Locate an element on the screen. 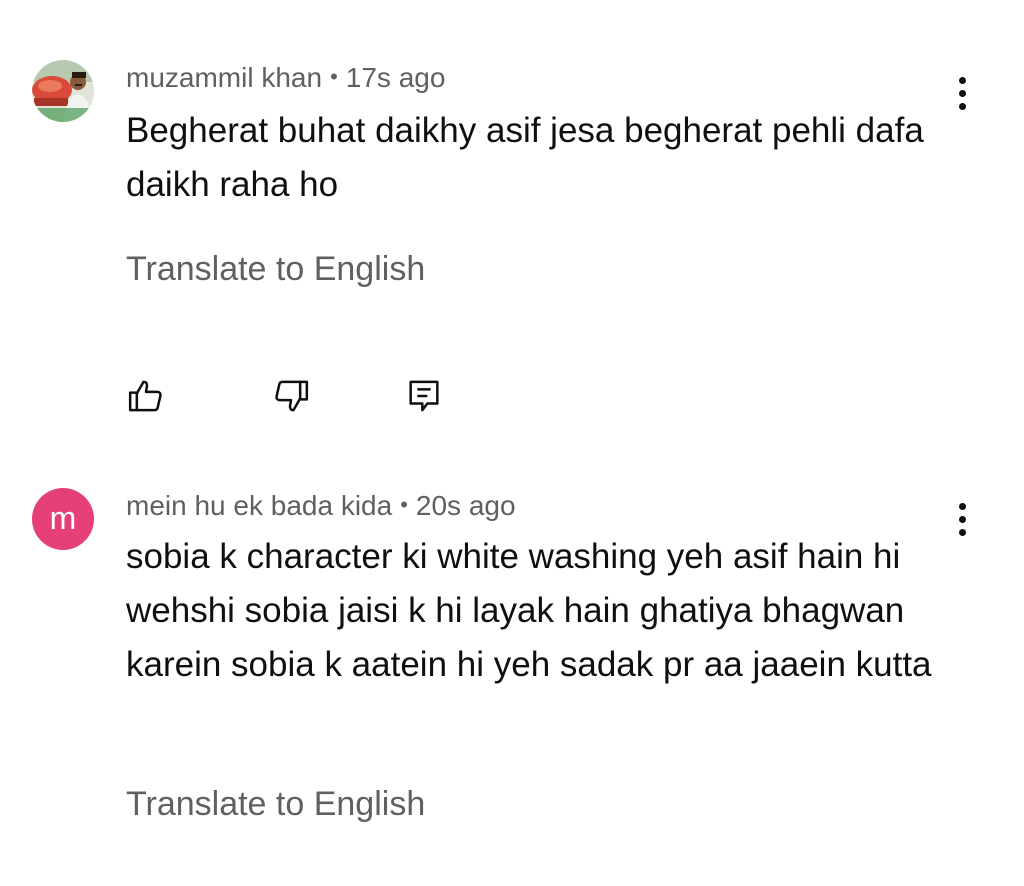  comment-meta: mein hu ek bada kida • 20s ago is located at coordinates (321, 506).